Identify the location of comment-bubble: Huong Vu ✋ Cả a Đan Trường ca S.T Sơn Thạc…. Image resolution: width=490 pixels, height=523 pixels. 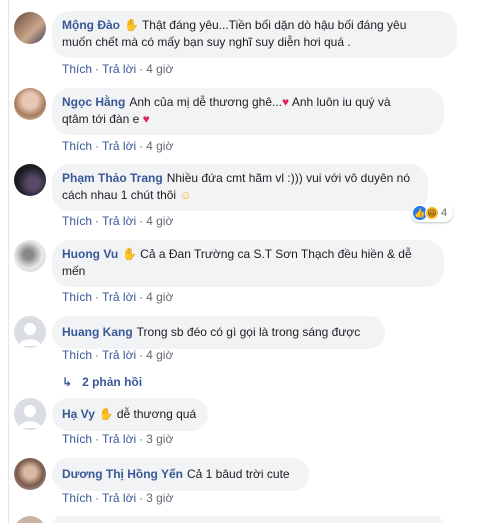
(248, 263).